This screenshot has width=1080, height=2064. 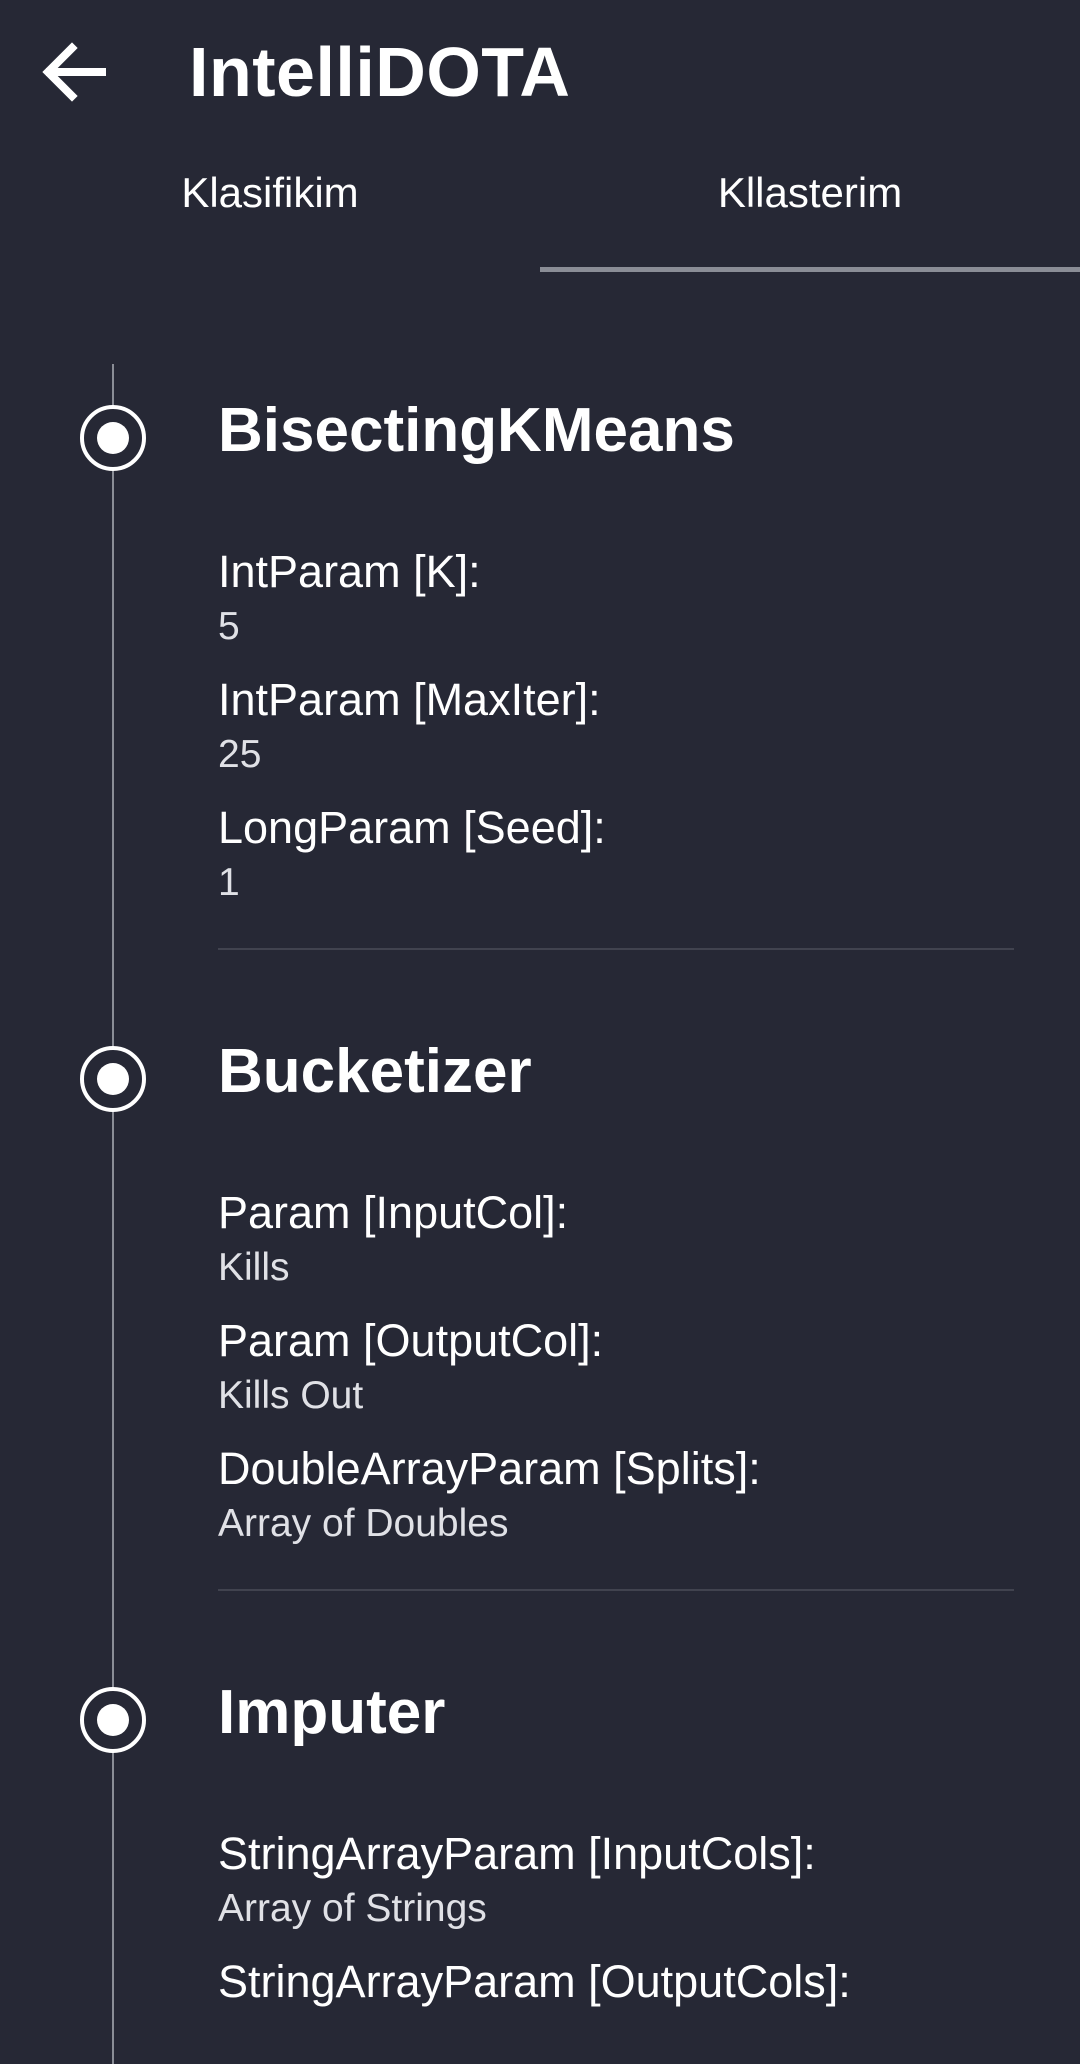 What do you see at coordinates (410, 1368) in the screenshot?
I see `param-item: Param [OutputCol]: Kills Out` at bounding box center [410, 1368].